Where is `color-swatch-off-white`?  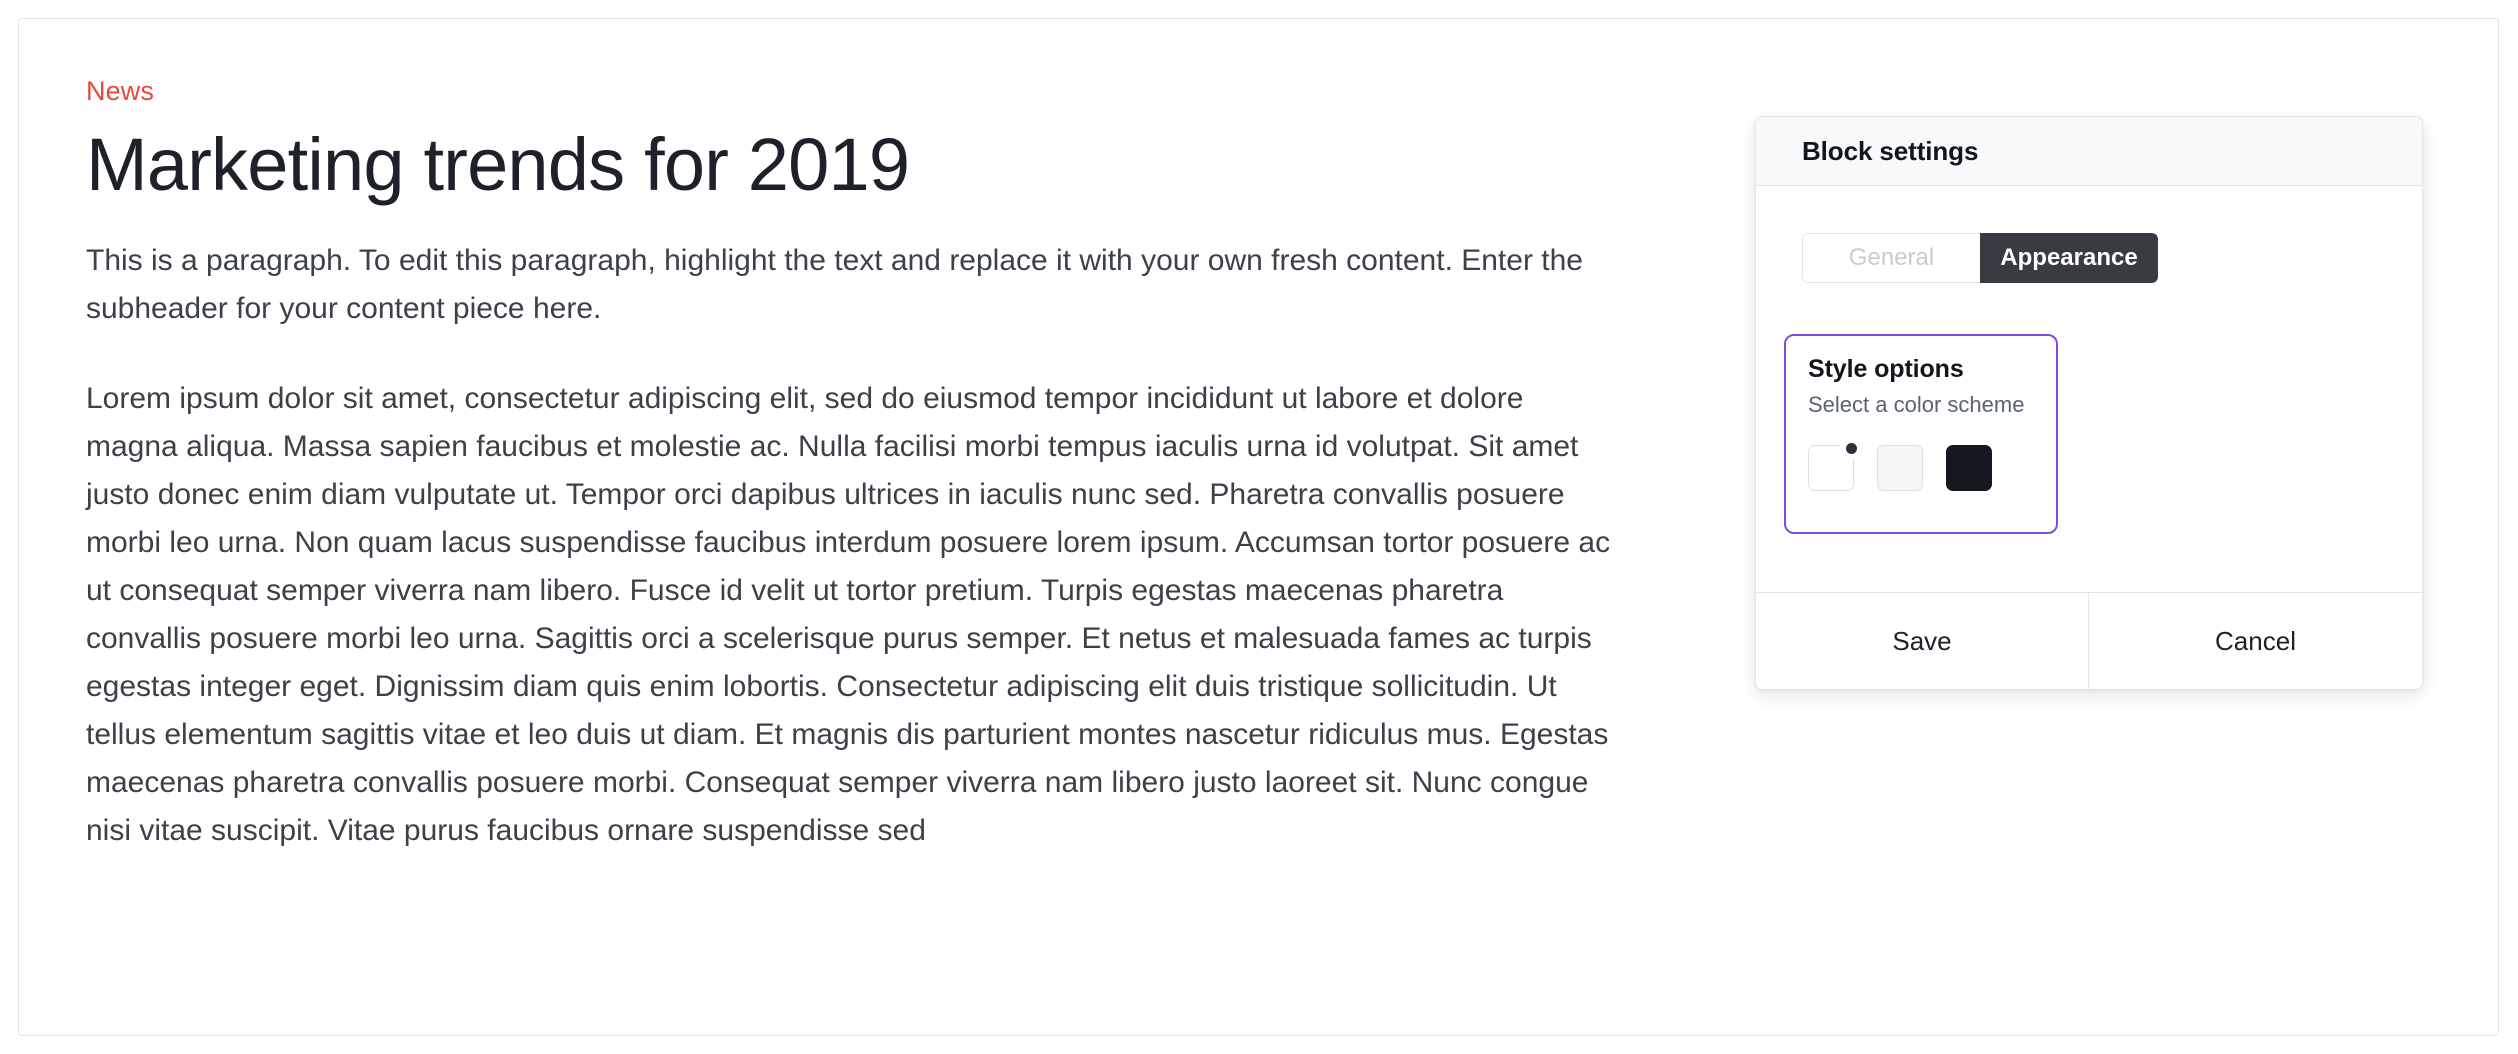 color-swatch-off-white is located at coordinates (1900, 468).